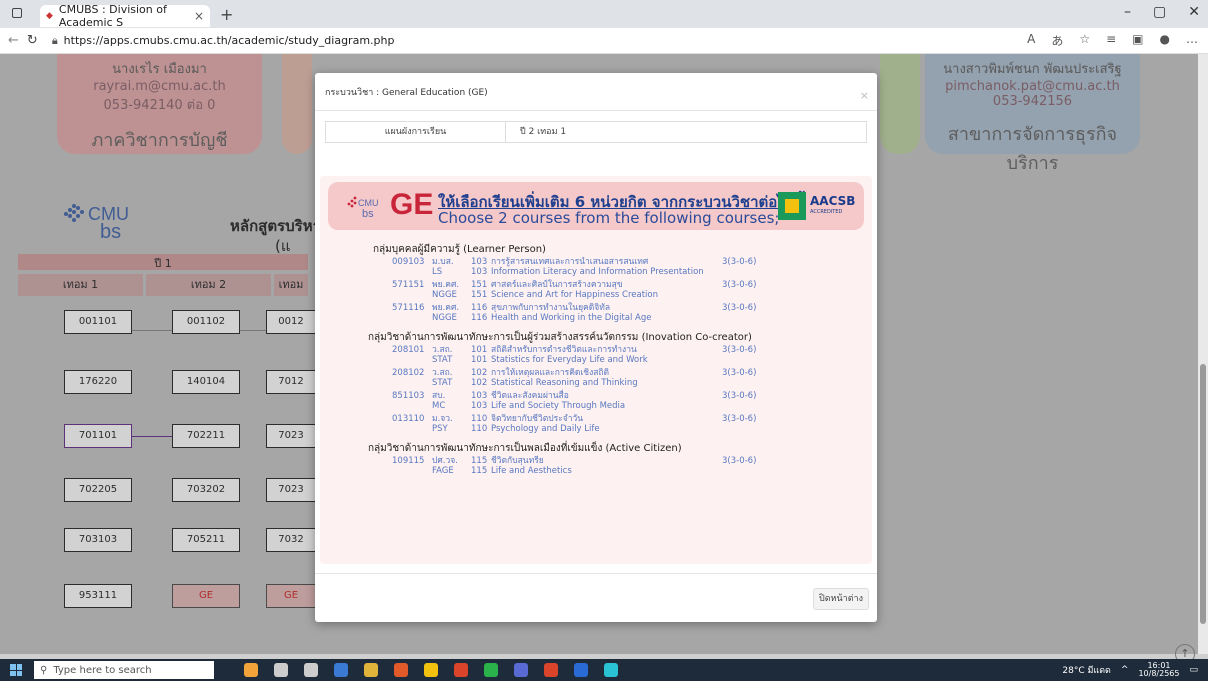 This screenshot has width=1208, height=681. What do you see at coordinates (1125, 670) in the screenshot?
I see `tray-arrow-icon: ^` at bounding box center [1125, 670].